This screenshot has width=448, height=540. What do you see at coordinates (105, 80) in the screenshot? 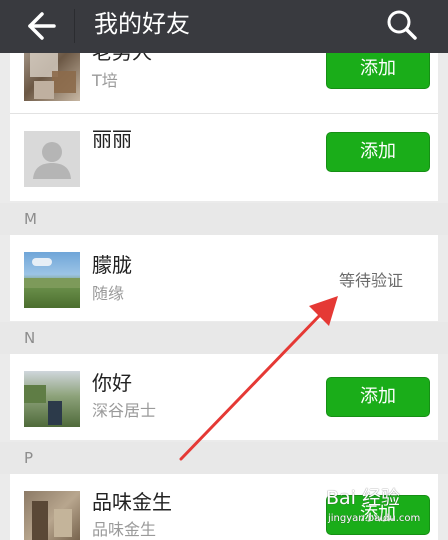
I see `friend-subtitle: T培` at bounding box center [105, 80].